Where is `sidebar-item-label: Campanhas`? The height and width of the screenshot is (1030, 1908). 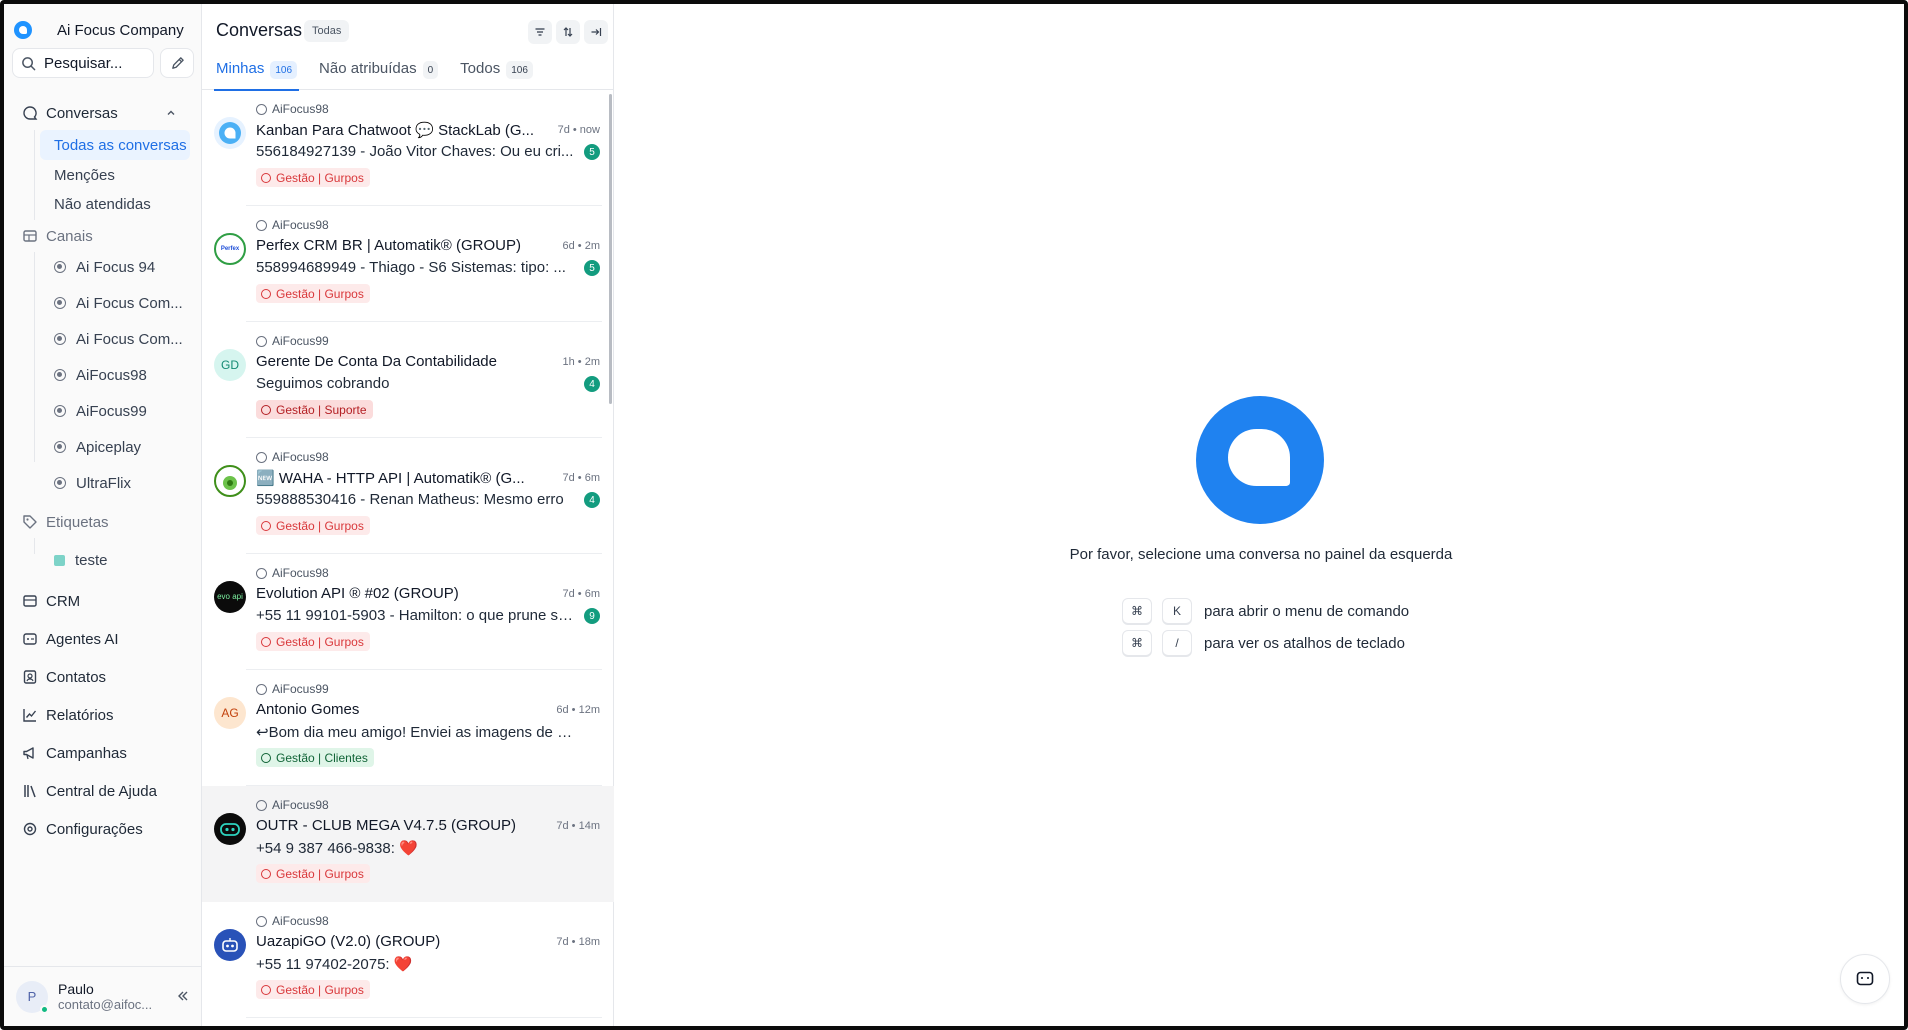 sidebar-item-label: Campanhas is located at coordinates (86, 753).